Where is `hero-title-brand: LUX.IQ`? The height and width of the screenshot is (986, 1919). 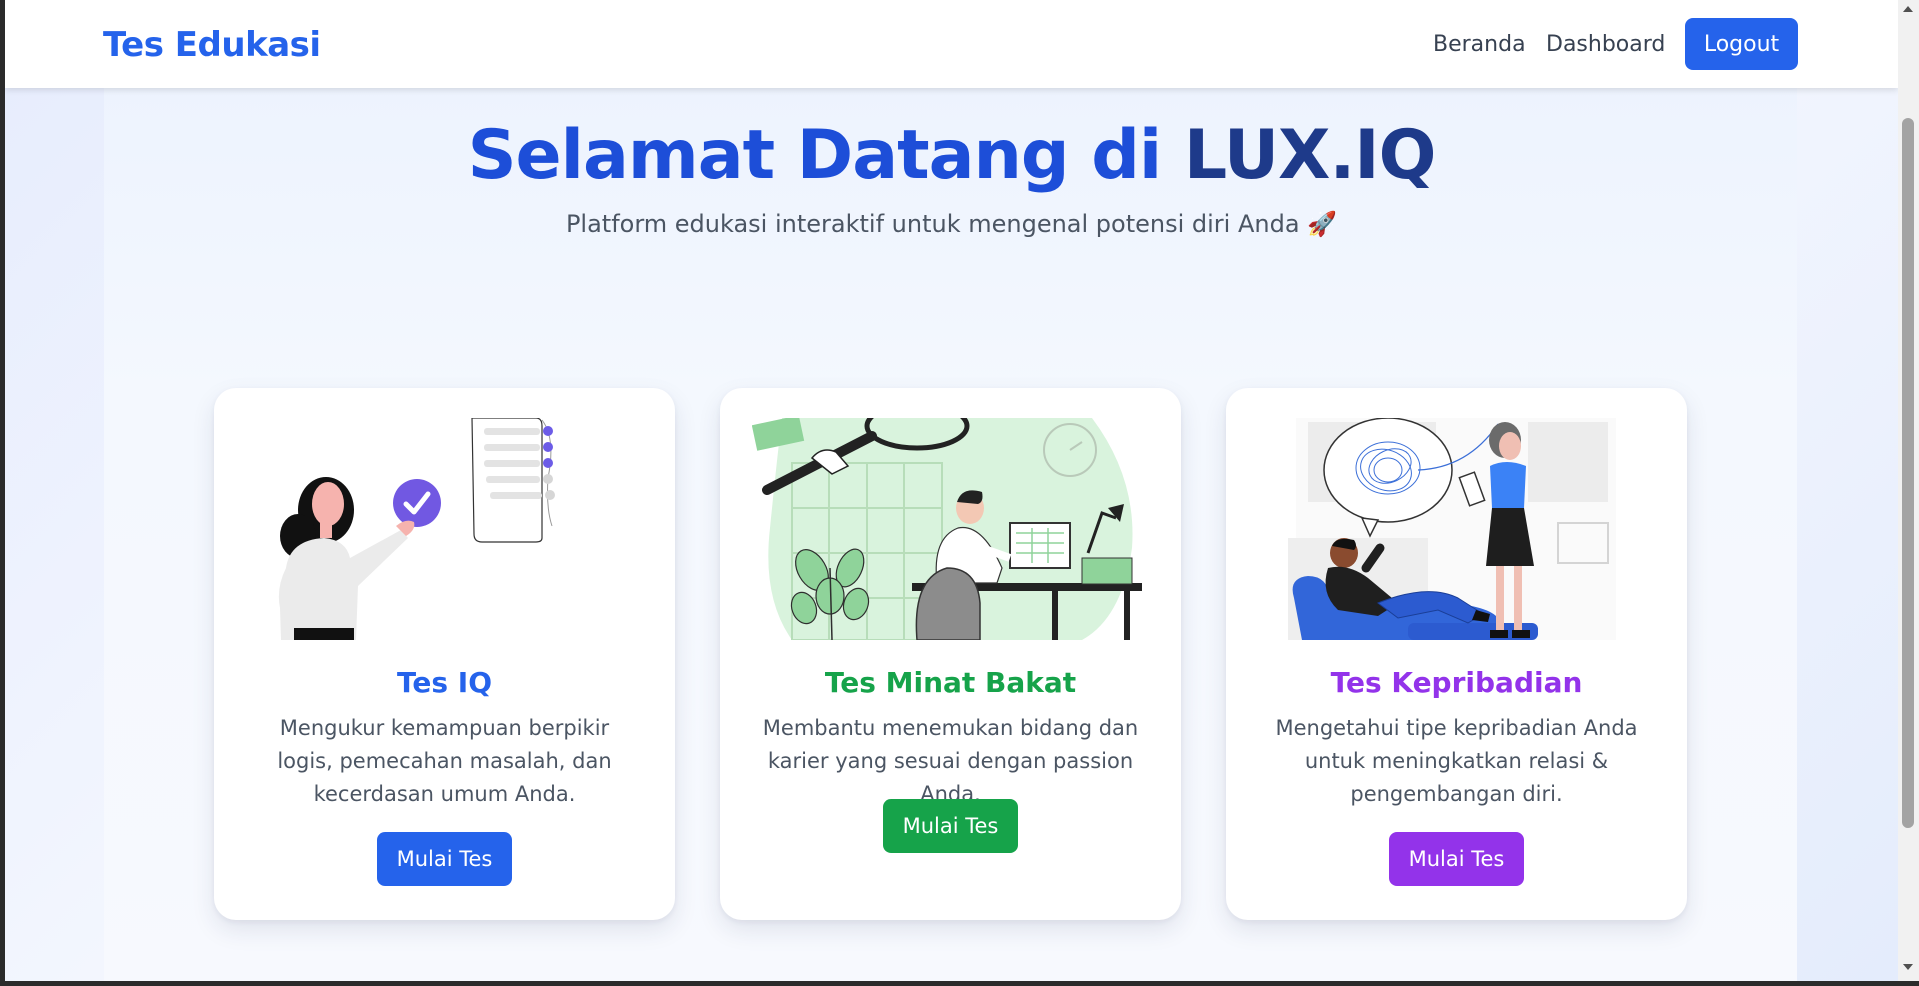
hero-title-brand: LUX.IQ is located at coordinates (1309, 155).